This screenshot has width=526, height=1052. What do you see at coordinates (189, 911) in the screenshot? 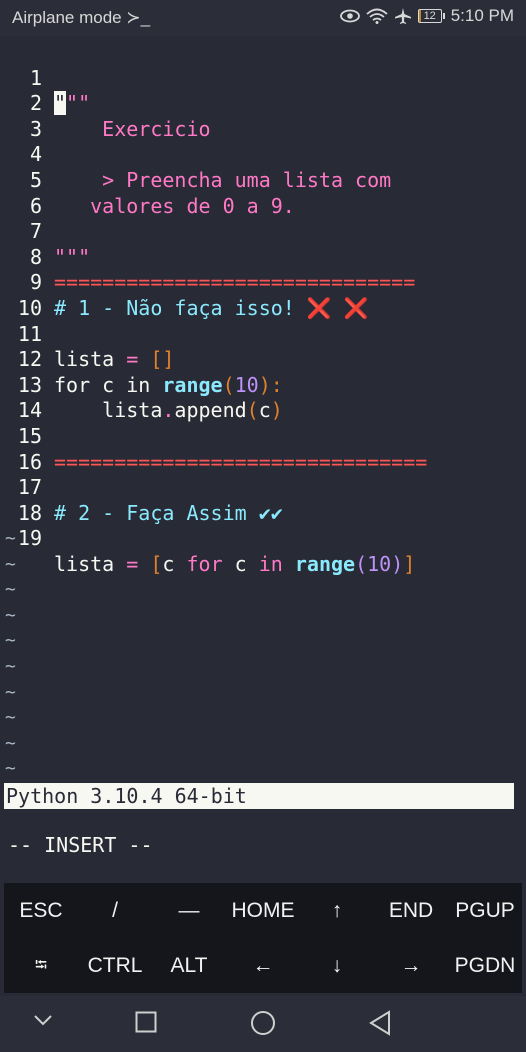
I see `dash-key: —` at bounding box center [189, 911].